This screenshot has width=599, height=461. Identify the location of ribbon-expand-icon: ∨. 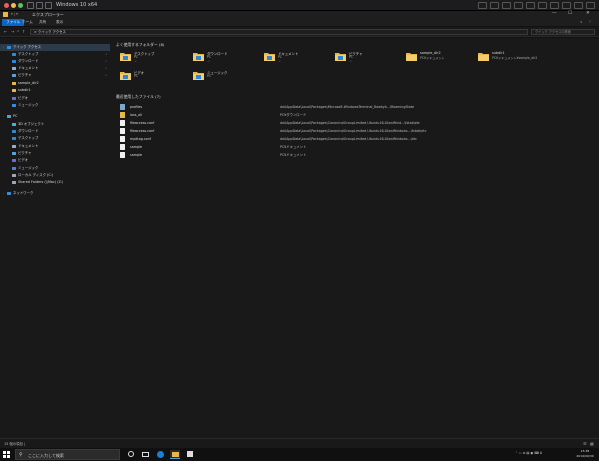
(581, 22).